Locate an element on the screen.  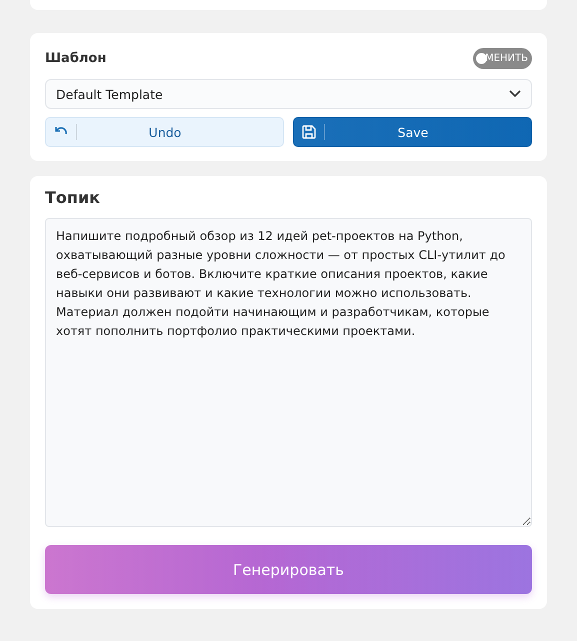
save-button: Save is located at coordinates (412, 132).